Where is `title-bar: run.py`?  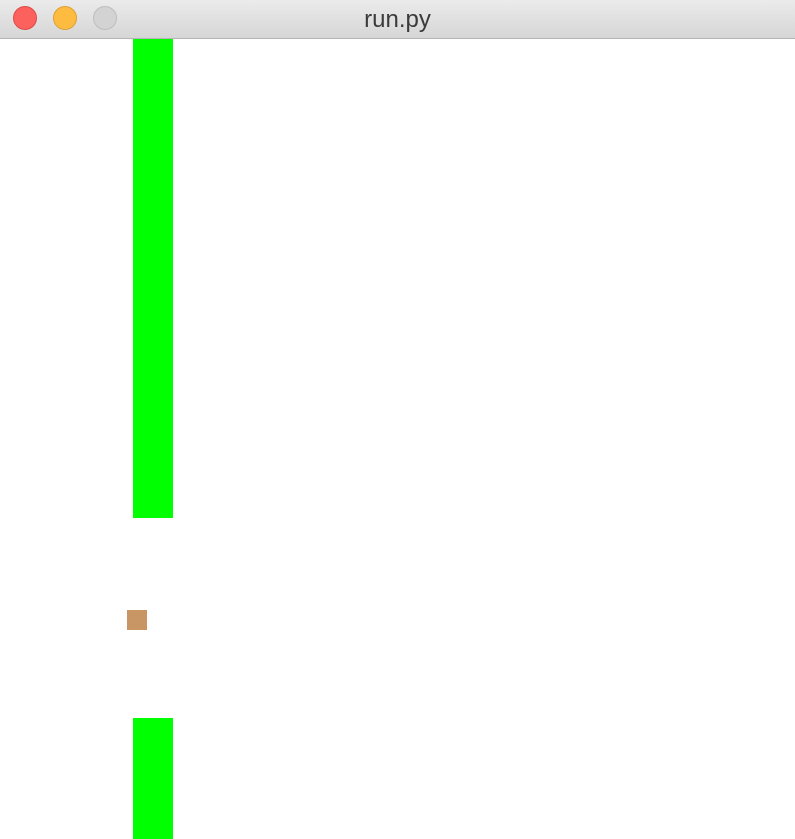
title-bar: run.py is located at coordinates (397, 19).